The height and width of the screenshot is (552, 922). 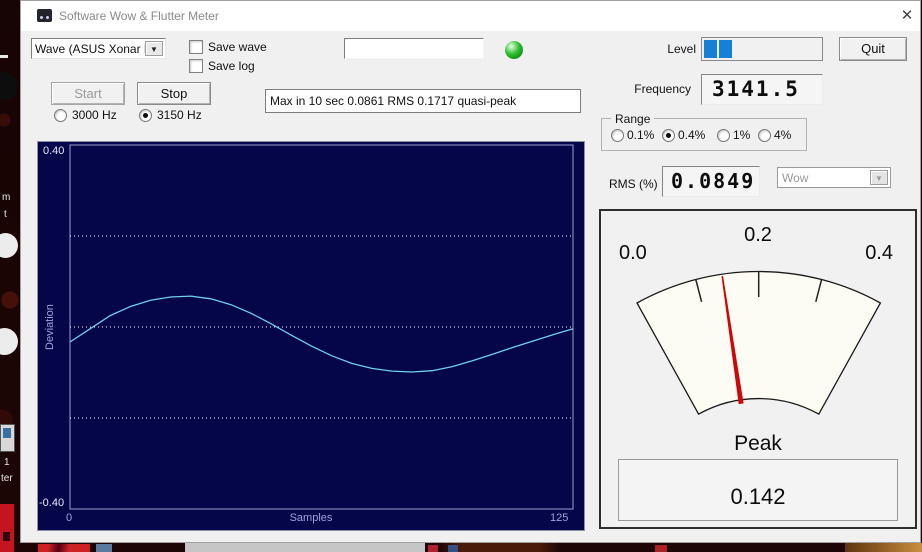 I want to click on mode-dropdown: Wow ▼, so click(x=834, y=177).